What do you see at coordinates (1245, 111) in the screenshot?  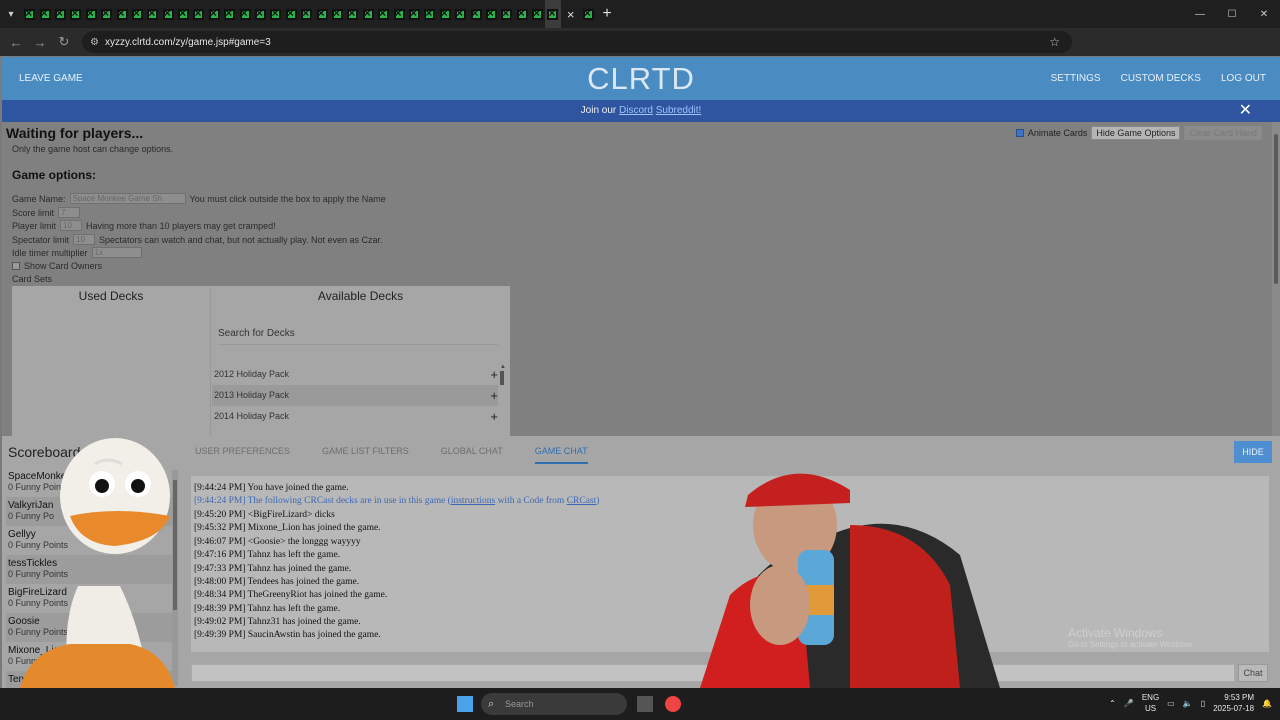 I see `close-banner-icon: ✕` at bounding box center [1245, 111].